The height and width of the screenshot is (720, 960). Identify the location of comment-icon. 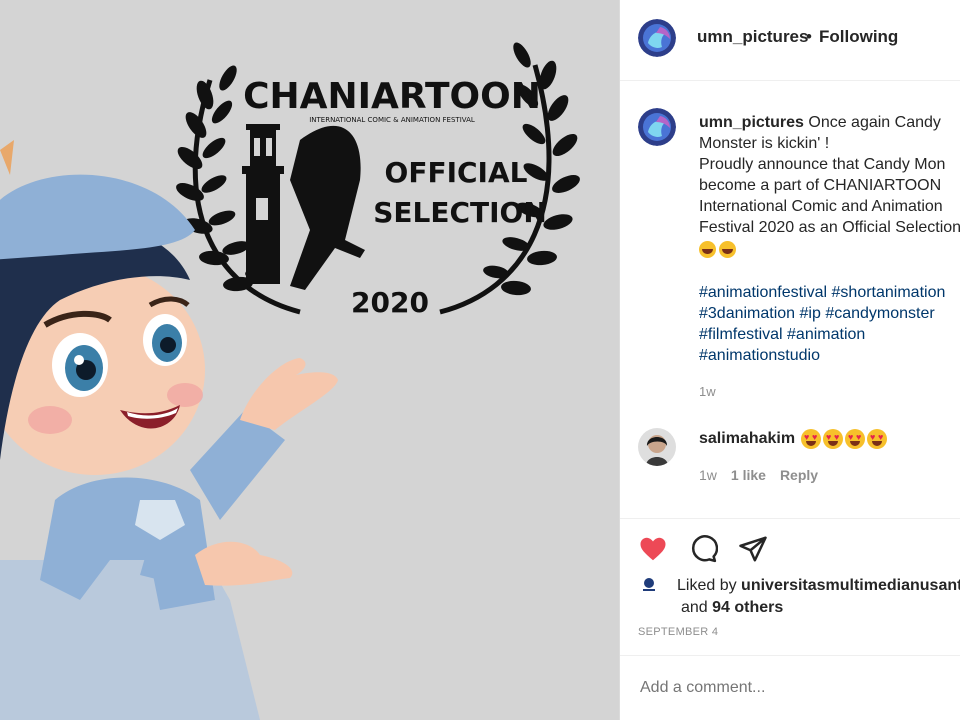
(703, 549).